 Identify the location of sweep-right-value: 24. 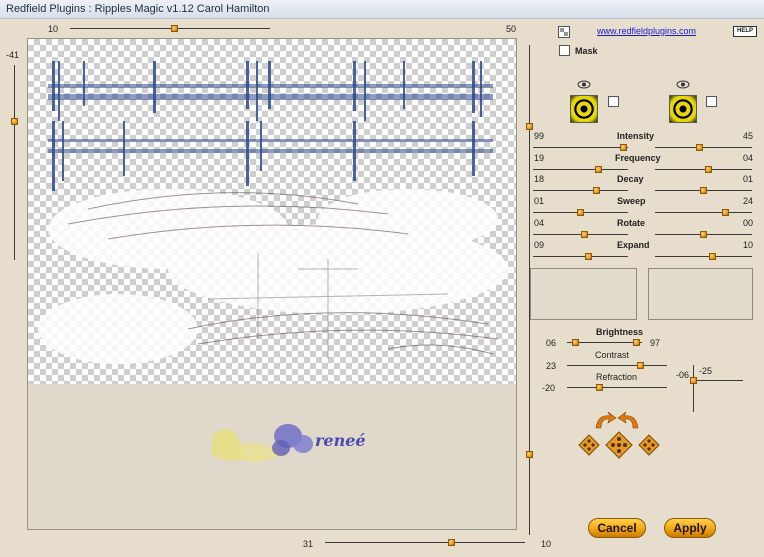
(748, 201).